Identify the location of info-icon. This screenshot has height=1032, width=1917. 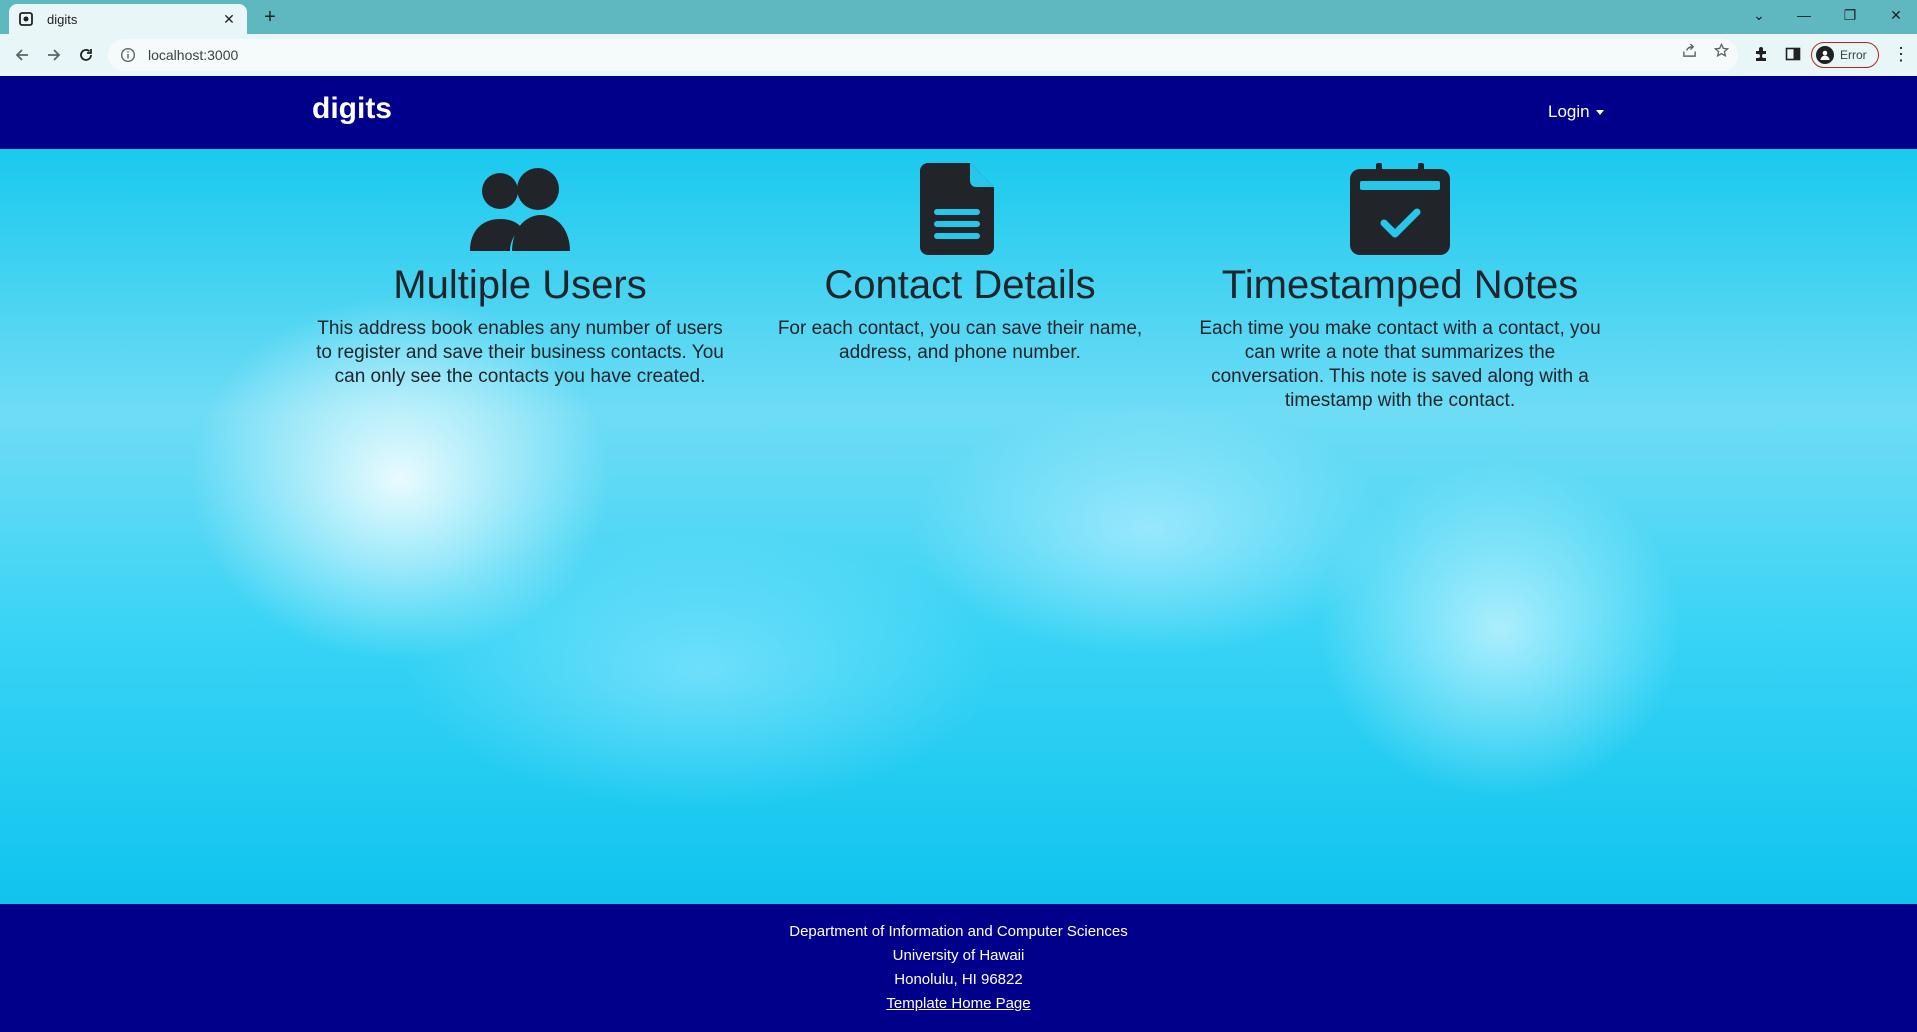
(128, 55).